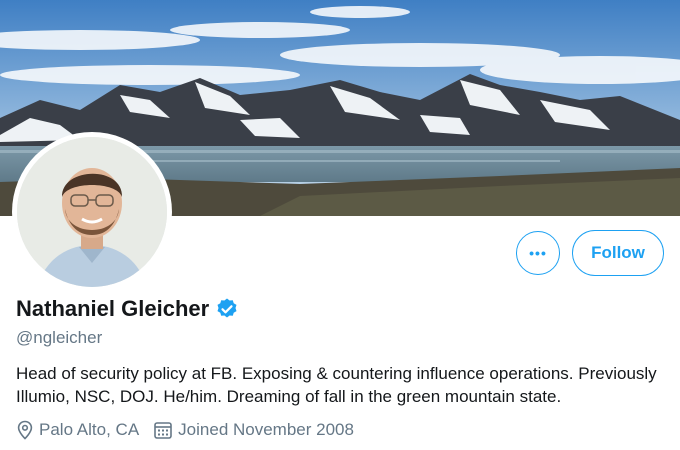 Image resolution: width=680 pixels, height=450 pixels. Describe the element at coordinates (266, 429) in the screenshot. I see `joined-text: Joined November 2008` at that location.